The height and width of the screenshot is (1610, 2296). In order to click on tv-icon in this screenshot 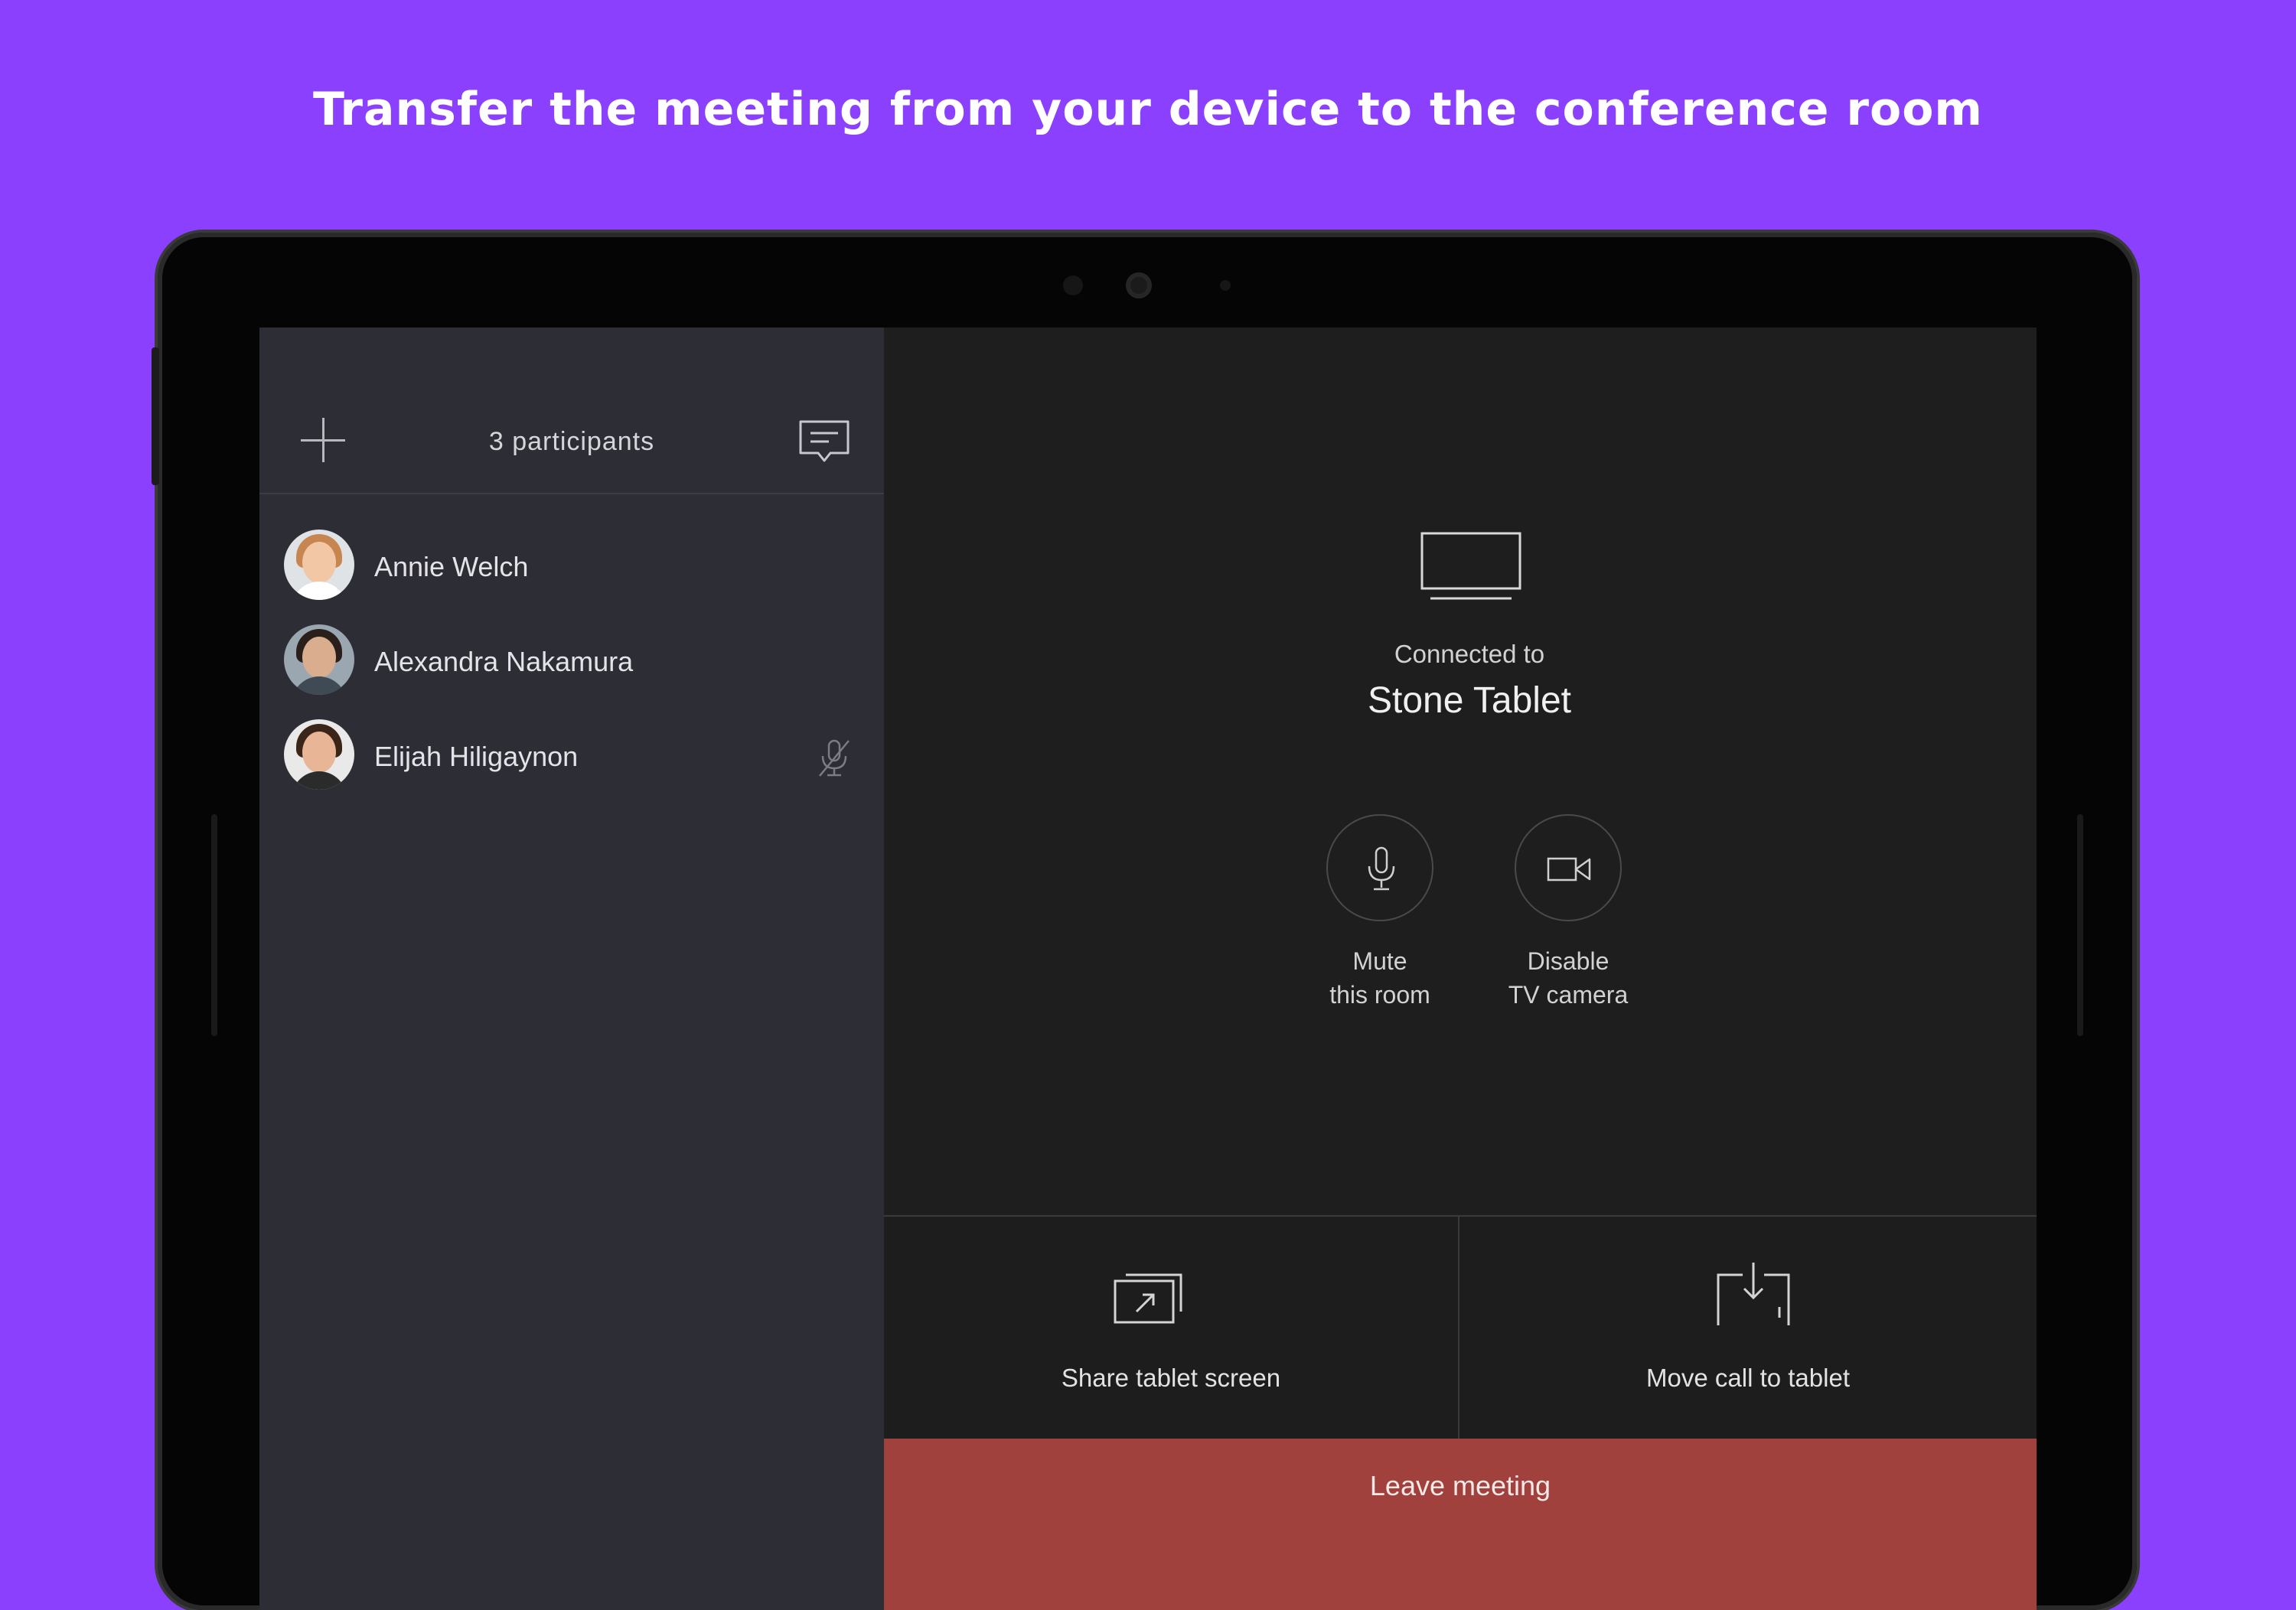, I will do `click(1470, 566)`.